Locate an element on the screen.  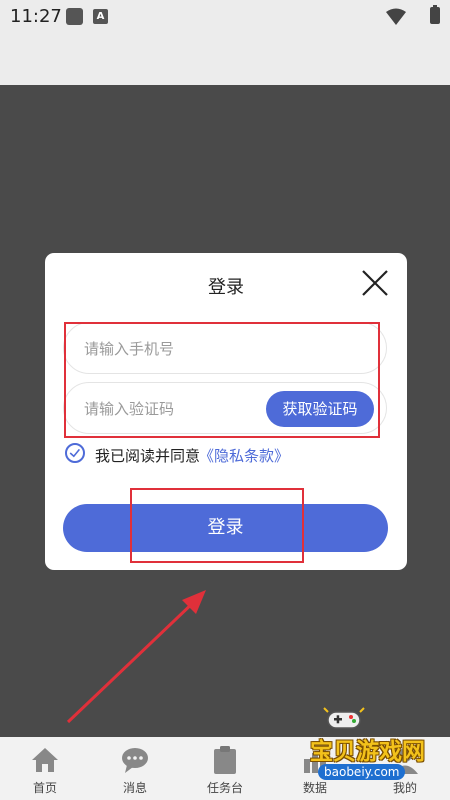
nav-item-home: 首页 is located at coordinates (45, 768).